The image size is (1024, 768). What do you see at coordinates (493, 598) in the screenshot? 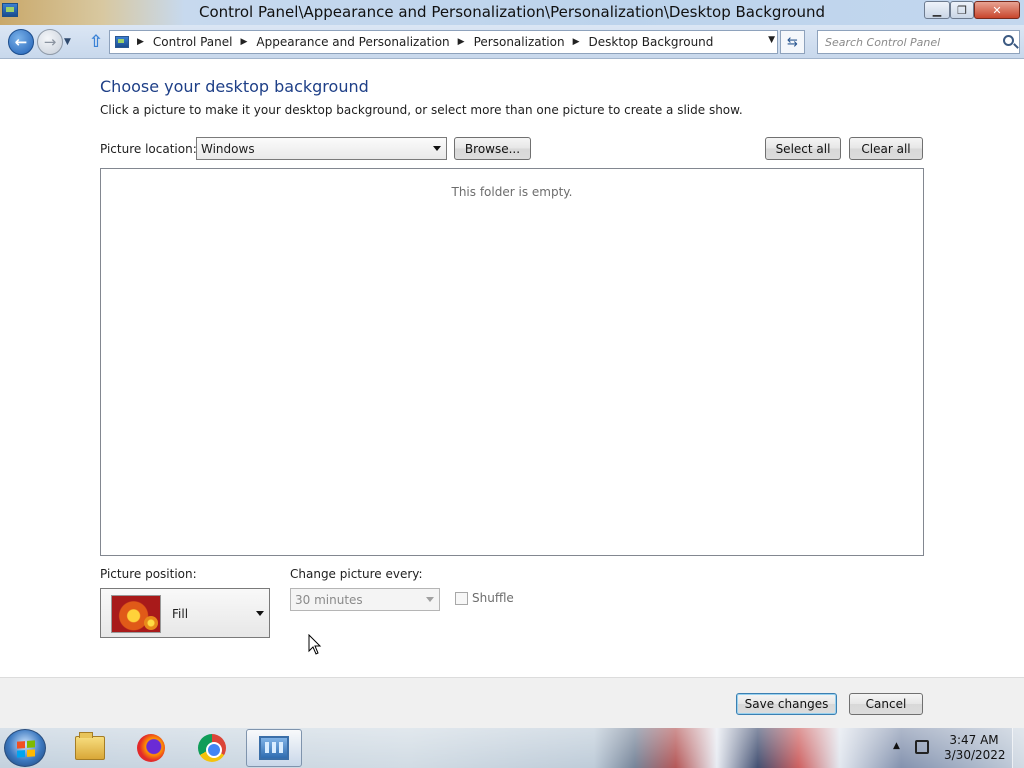
I see `shuffle-label: Shuffle` at bounding box center [493, 598].